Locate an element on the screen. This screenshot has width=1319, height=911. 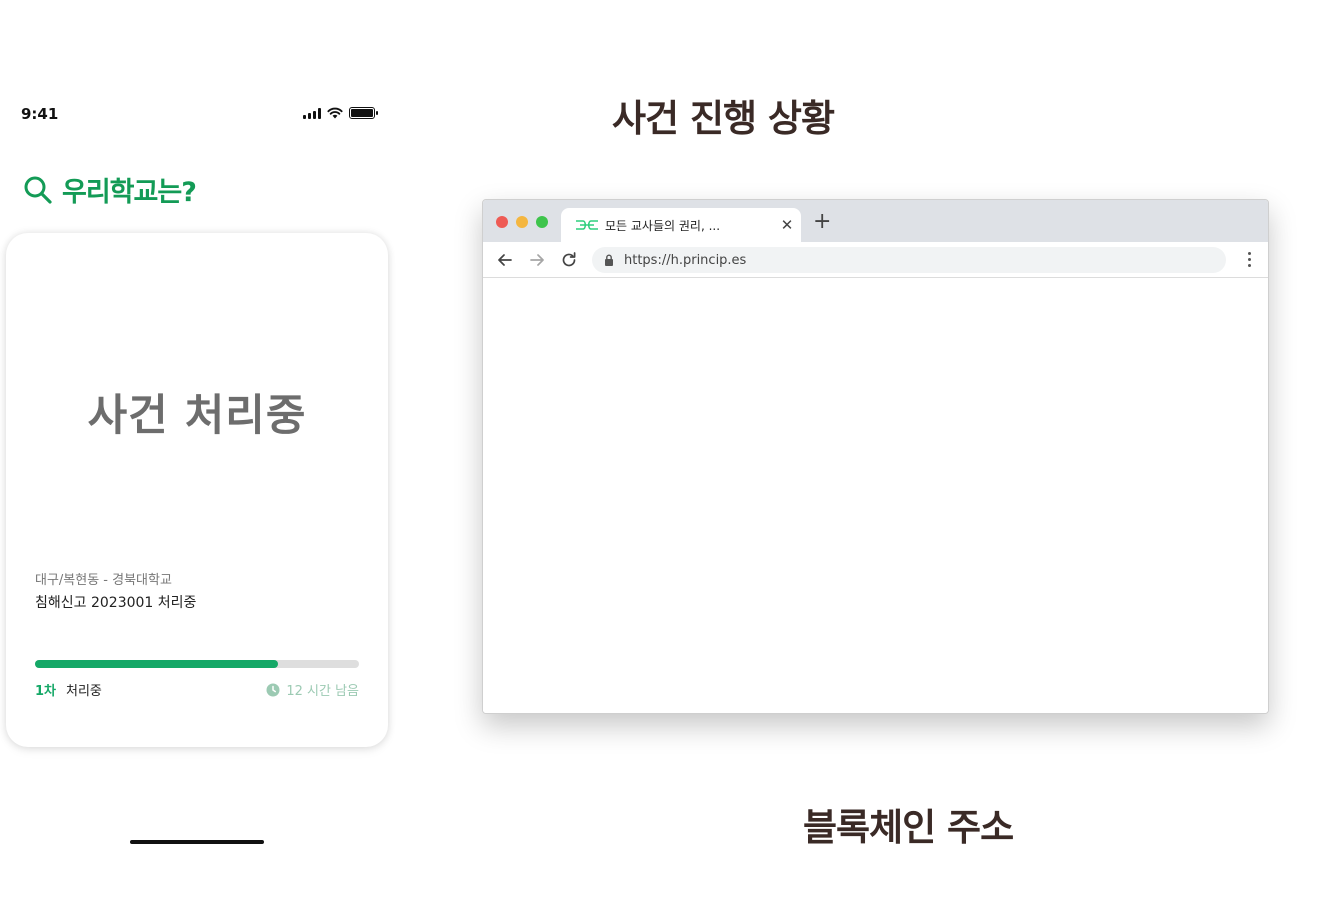
signal-icon is located at coordinates (312, 113).